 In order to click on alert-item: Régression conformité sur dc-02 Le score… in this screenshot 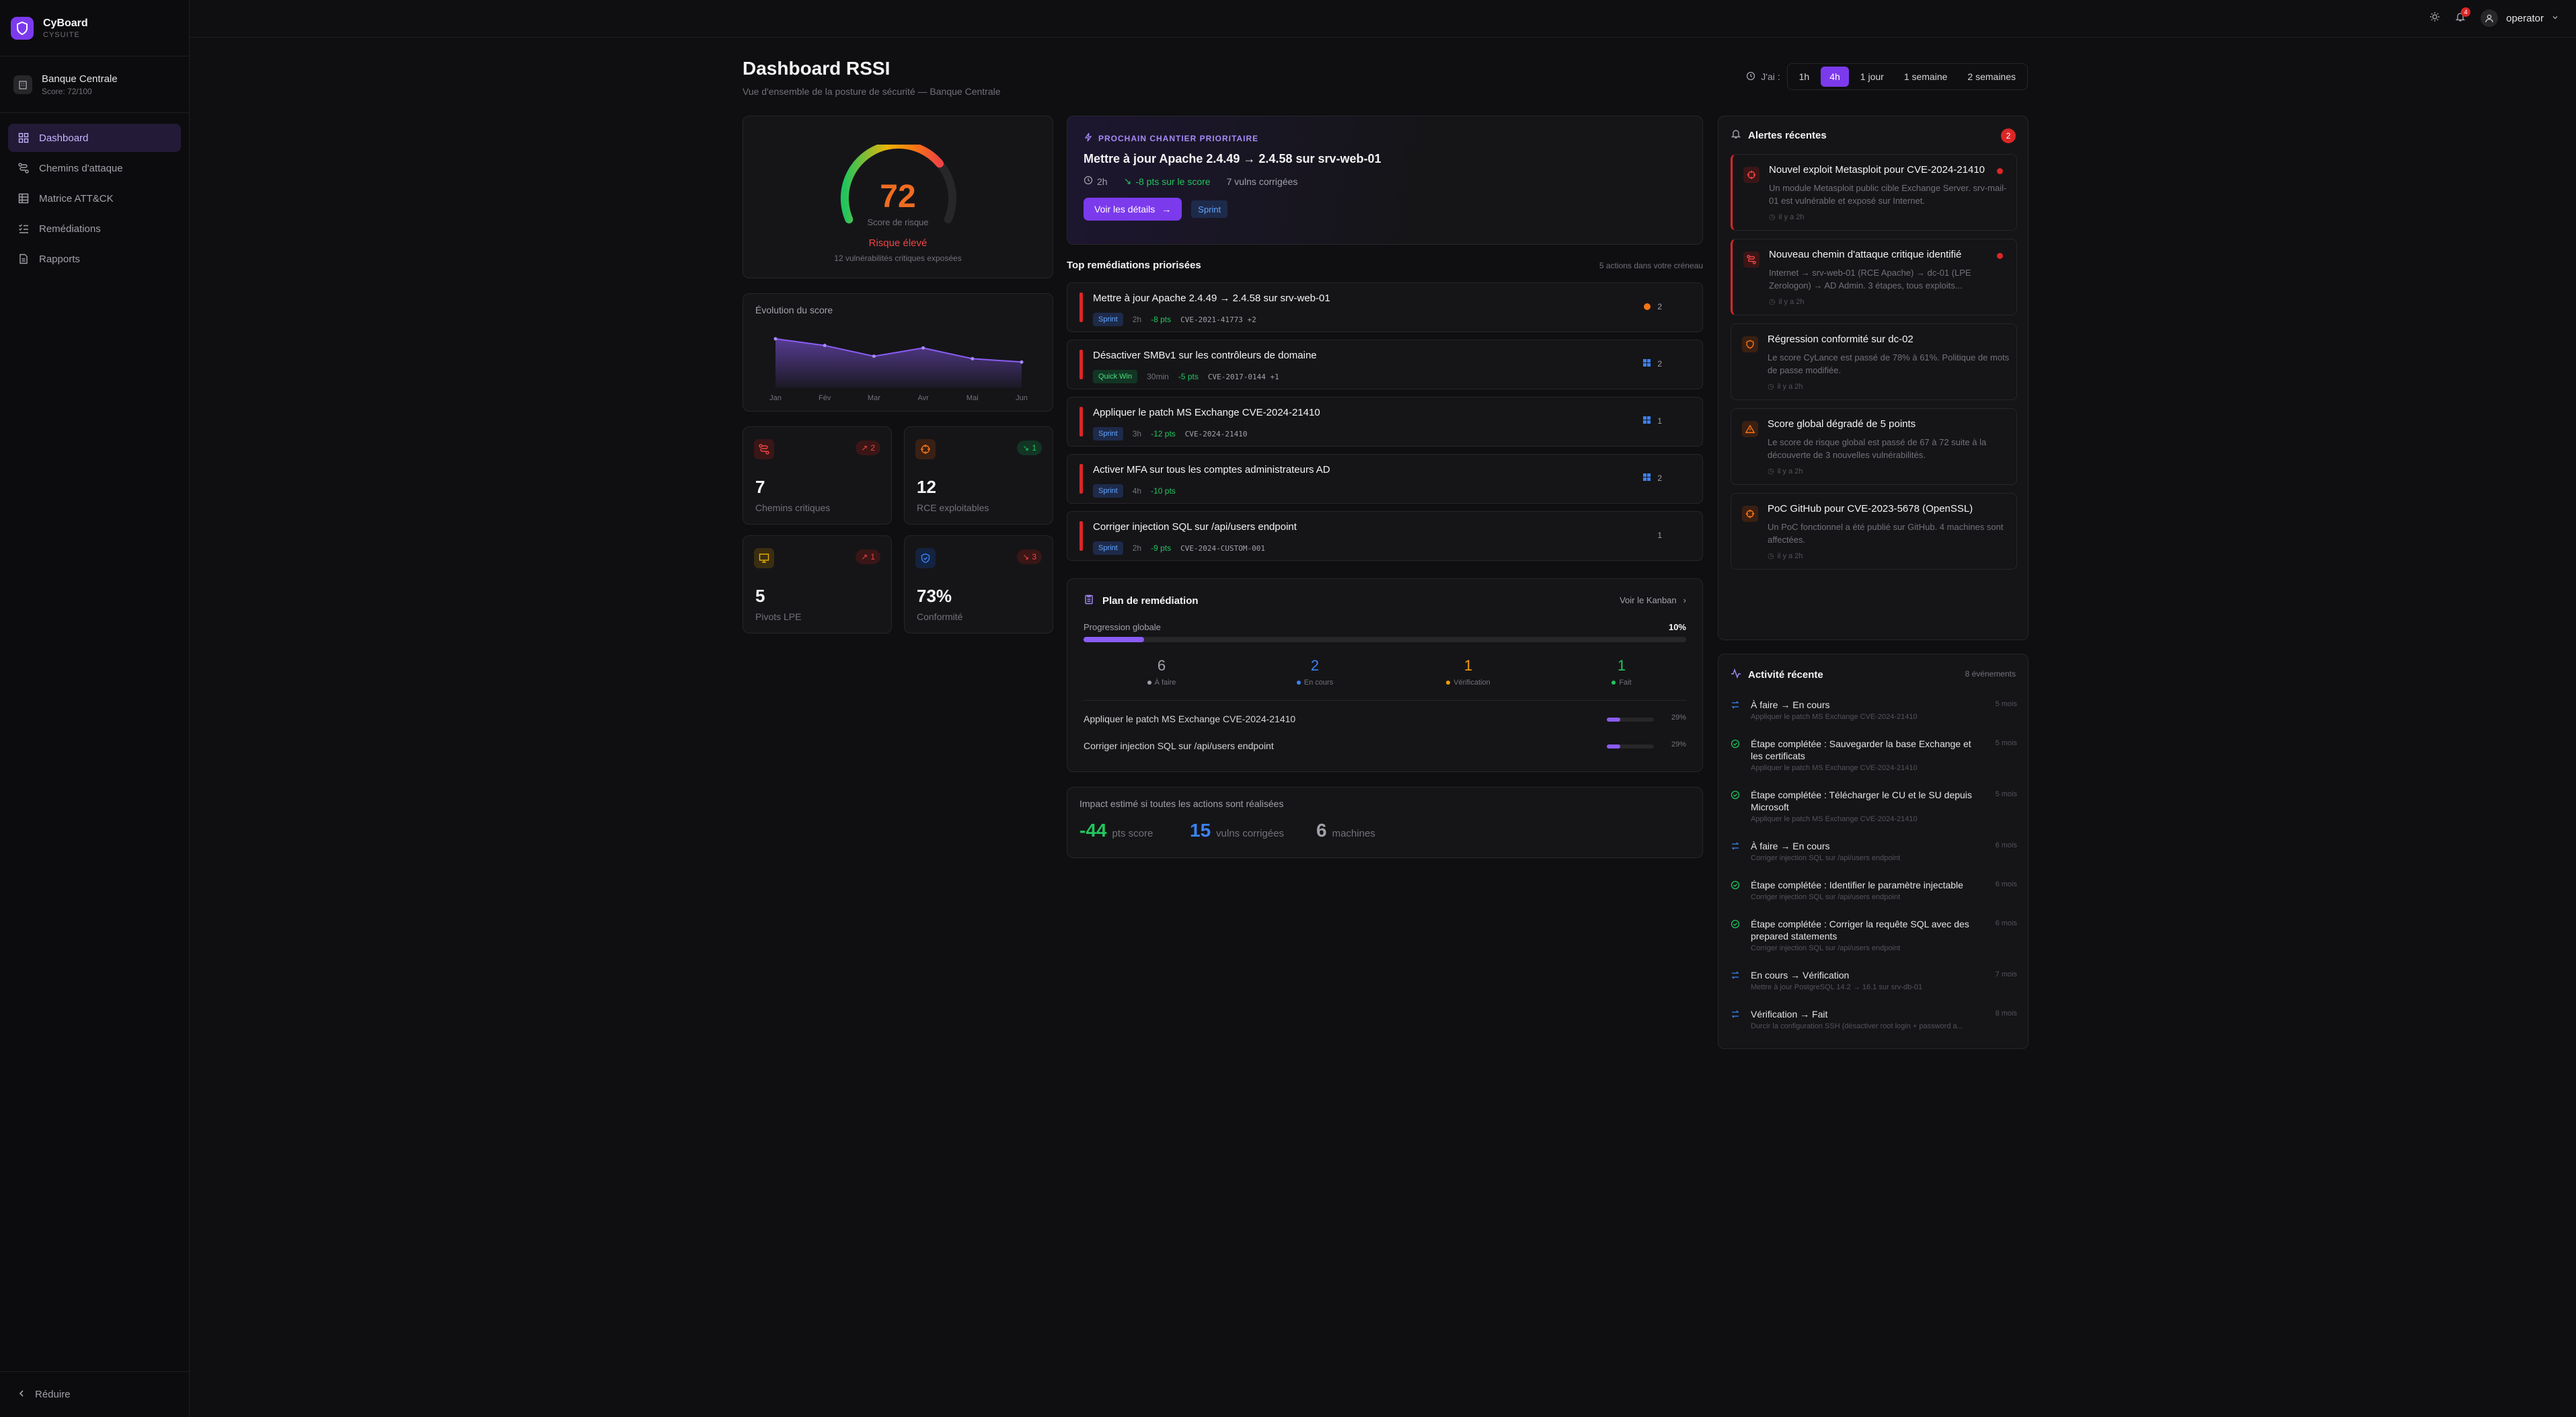, I will do `click(1874, 361)`.